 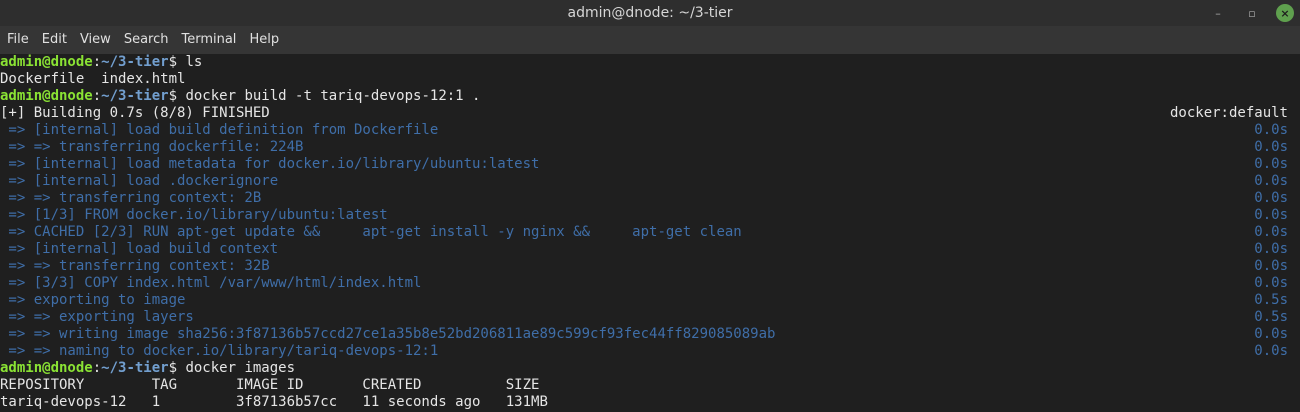 I want to click on command-text: docker images, so click(x=240, y=368).